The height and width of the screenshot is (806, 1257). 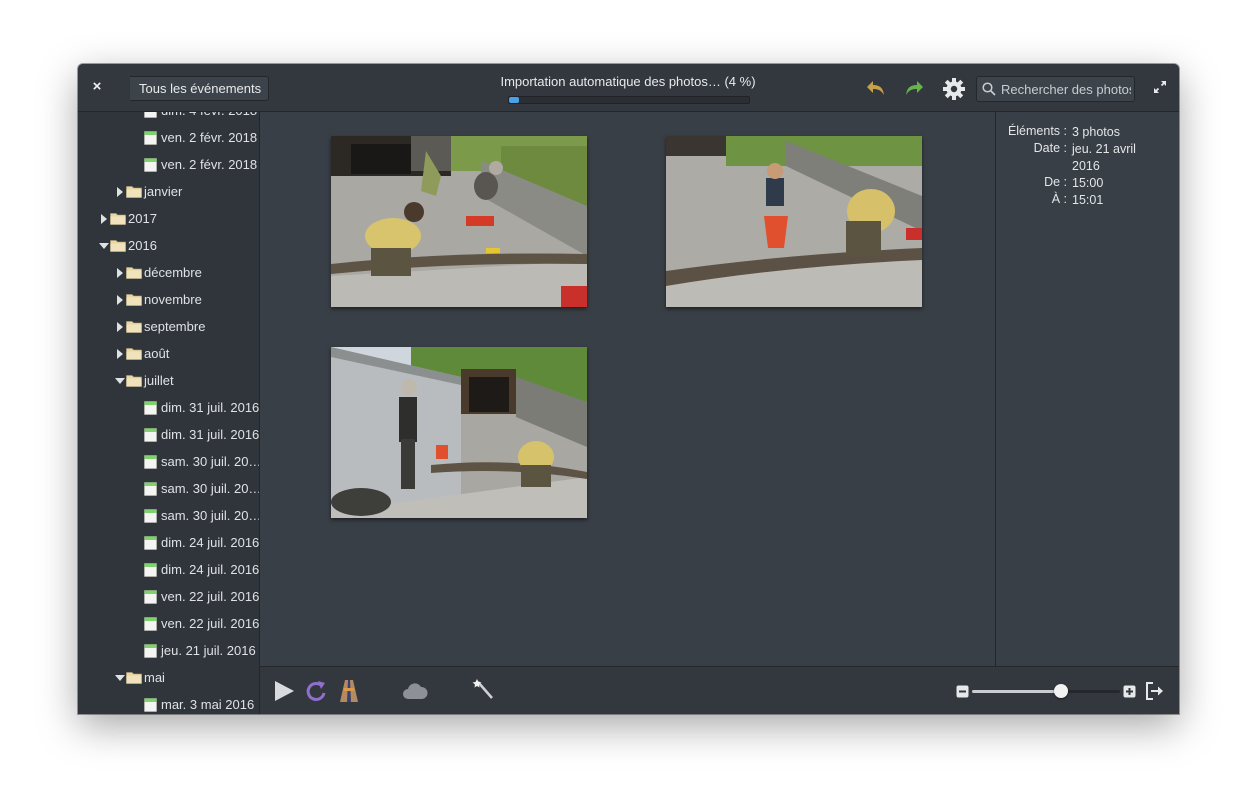 I want to click on close-icon: ×, so click(x=97, y=86).